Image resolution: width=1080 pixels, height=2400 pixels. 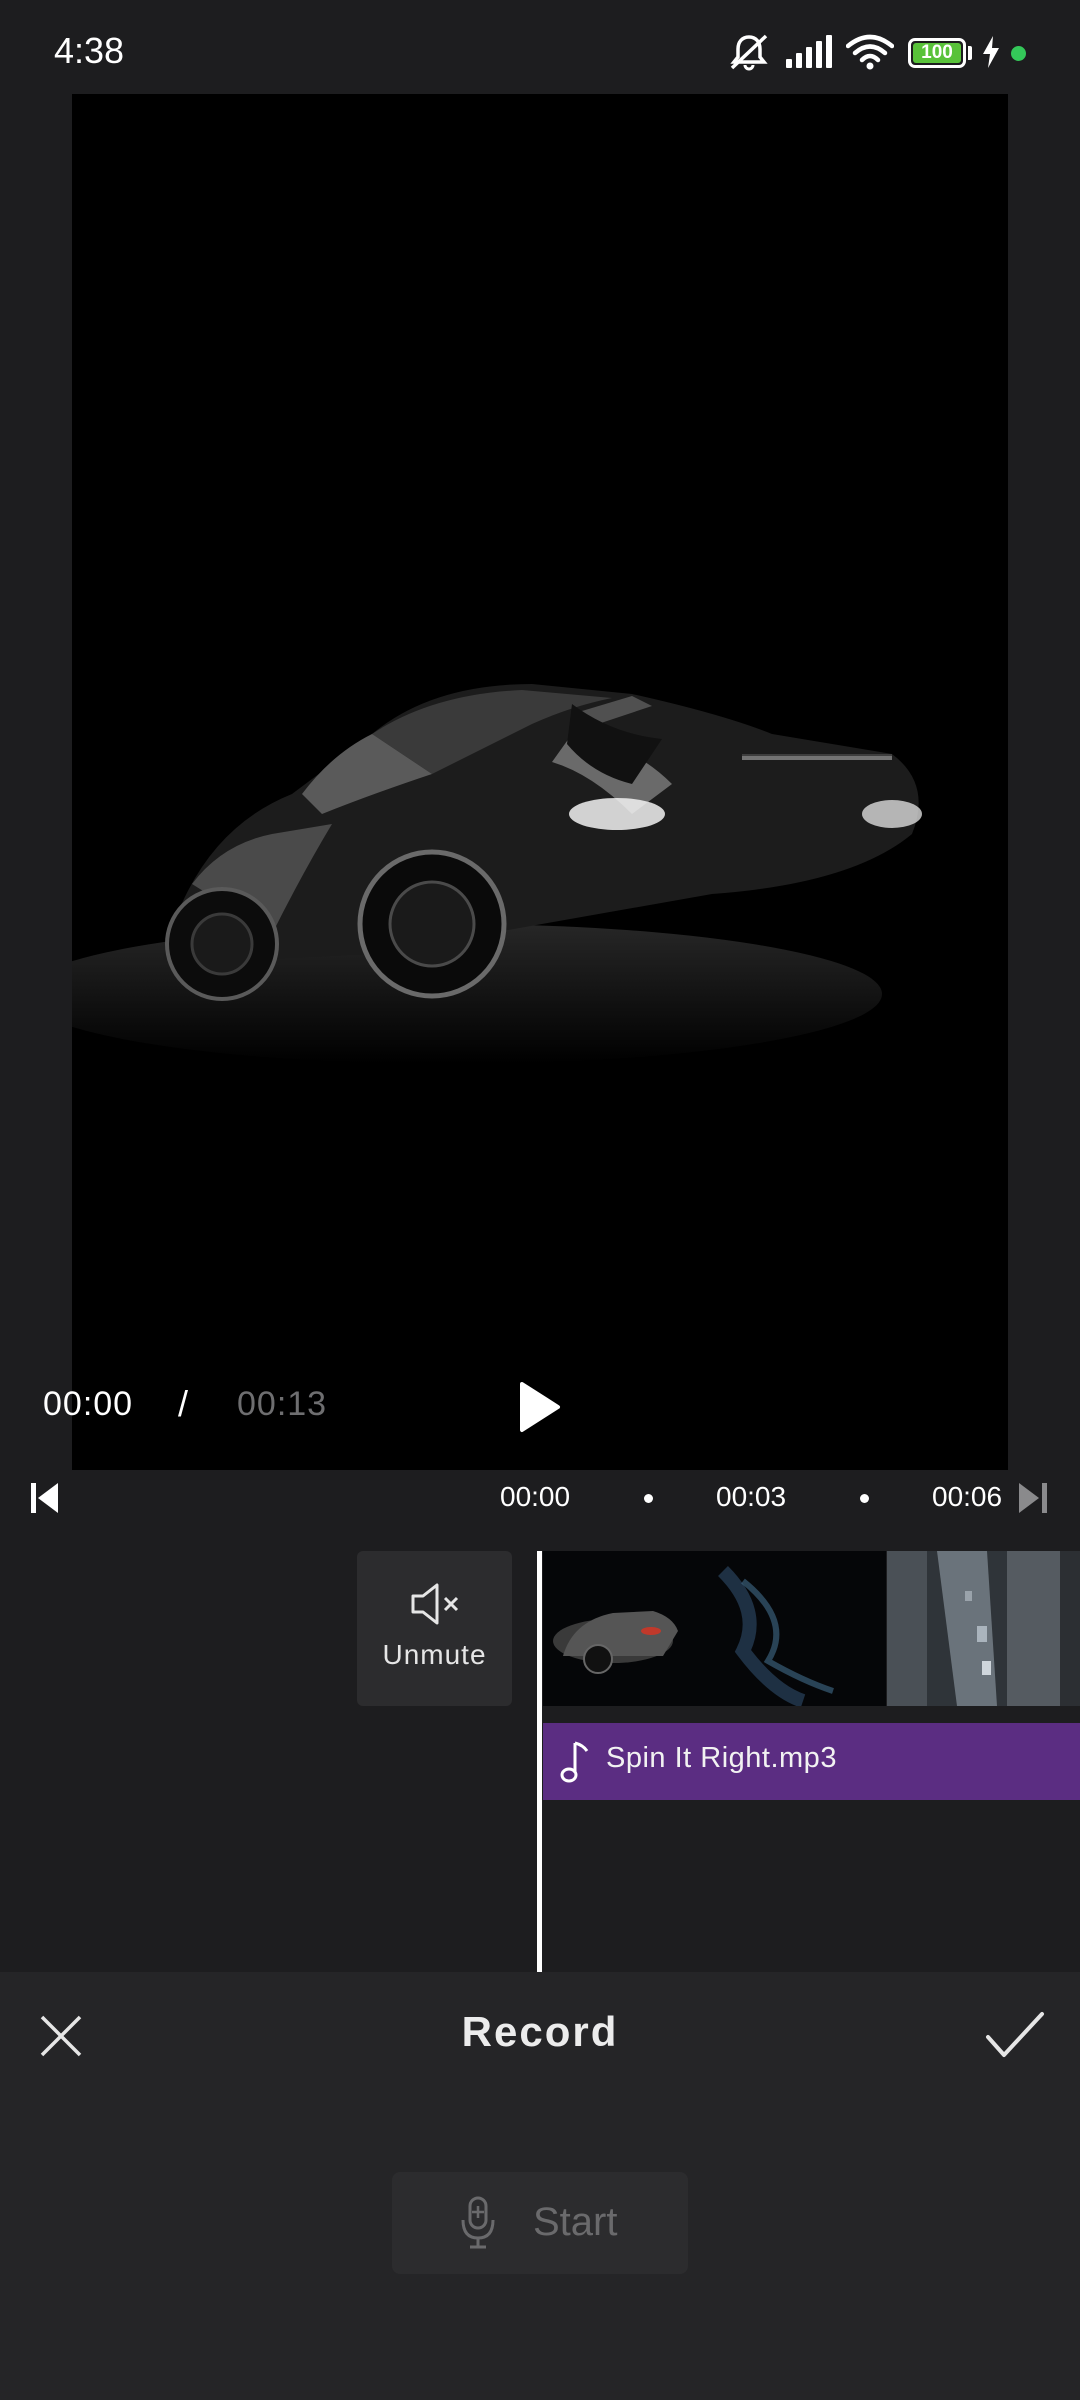 I want to click on speaker-muted-icon, so click(x=435, y=1604).